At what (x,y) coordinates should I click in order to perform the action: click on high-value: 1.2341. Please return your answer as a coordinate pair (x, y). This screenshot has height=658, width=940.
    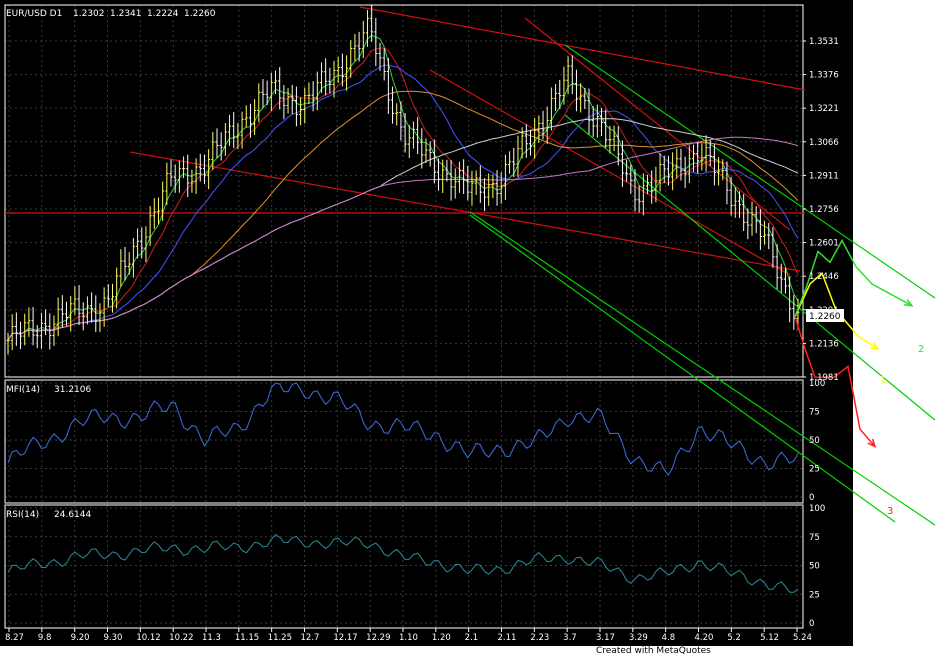
    Looking at the image, I should click on (126, 14).